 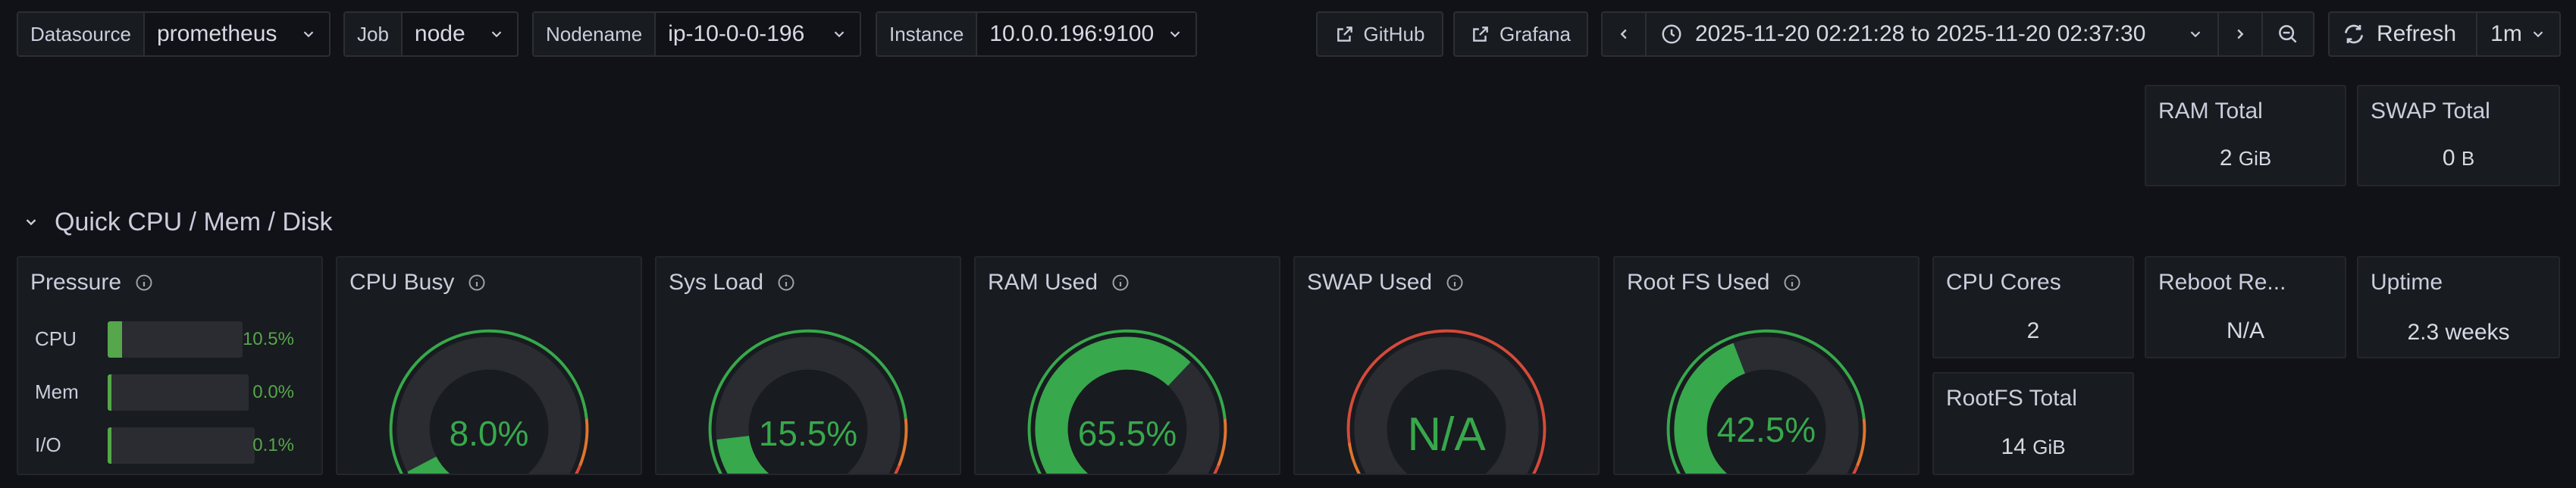 What do you see at coordinates (1127, 433) in the screenshot?
I see `ram-used-value: 65.5%` at bounding box center [1127, 433].